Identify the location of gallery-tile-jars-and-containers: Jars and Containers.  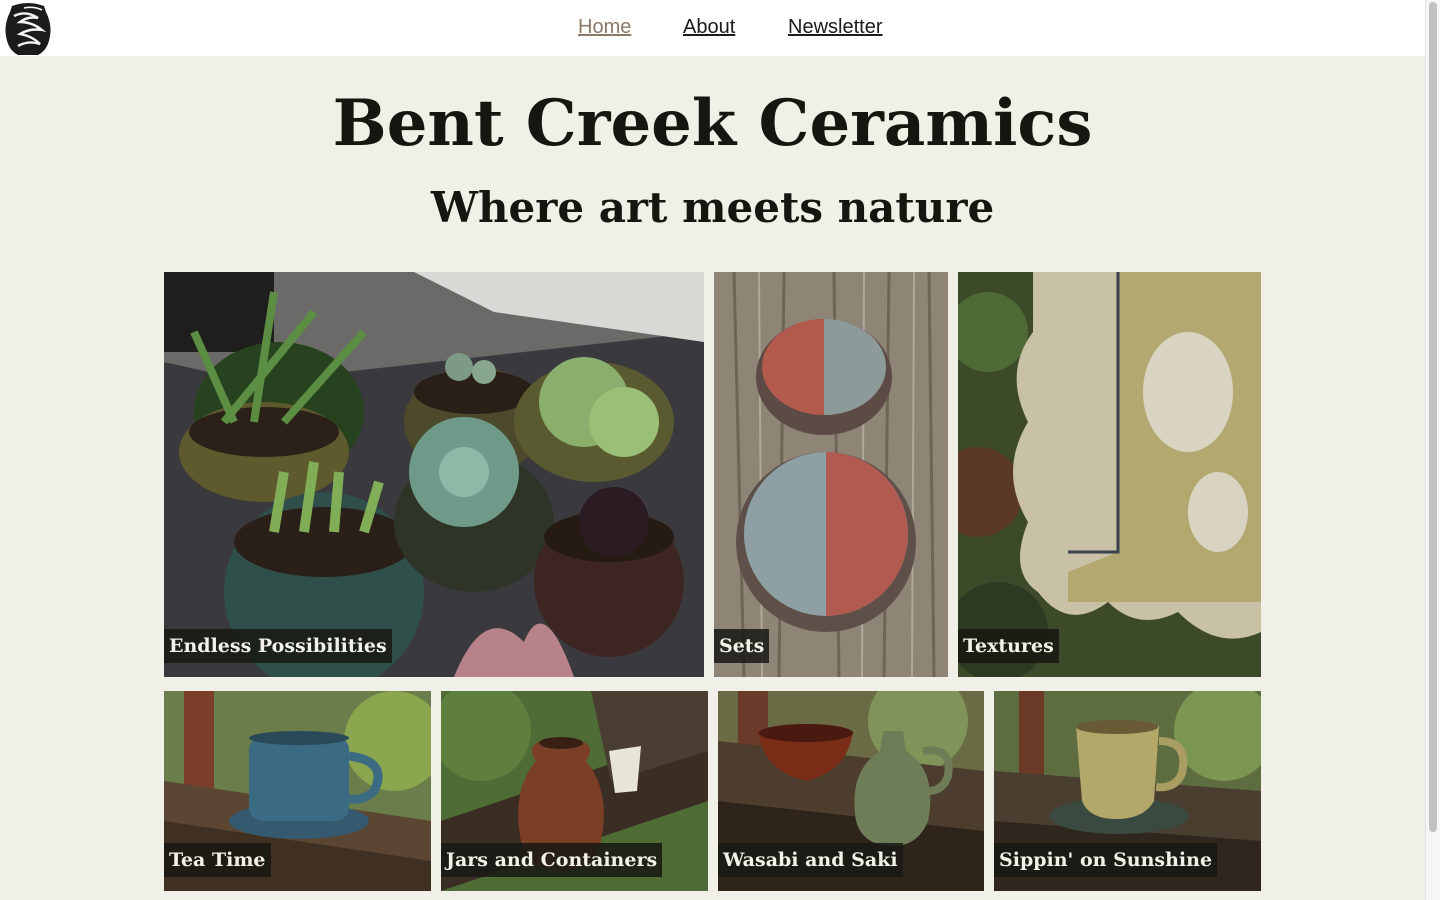
(574, 791).